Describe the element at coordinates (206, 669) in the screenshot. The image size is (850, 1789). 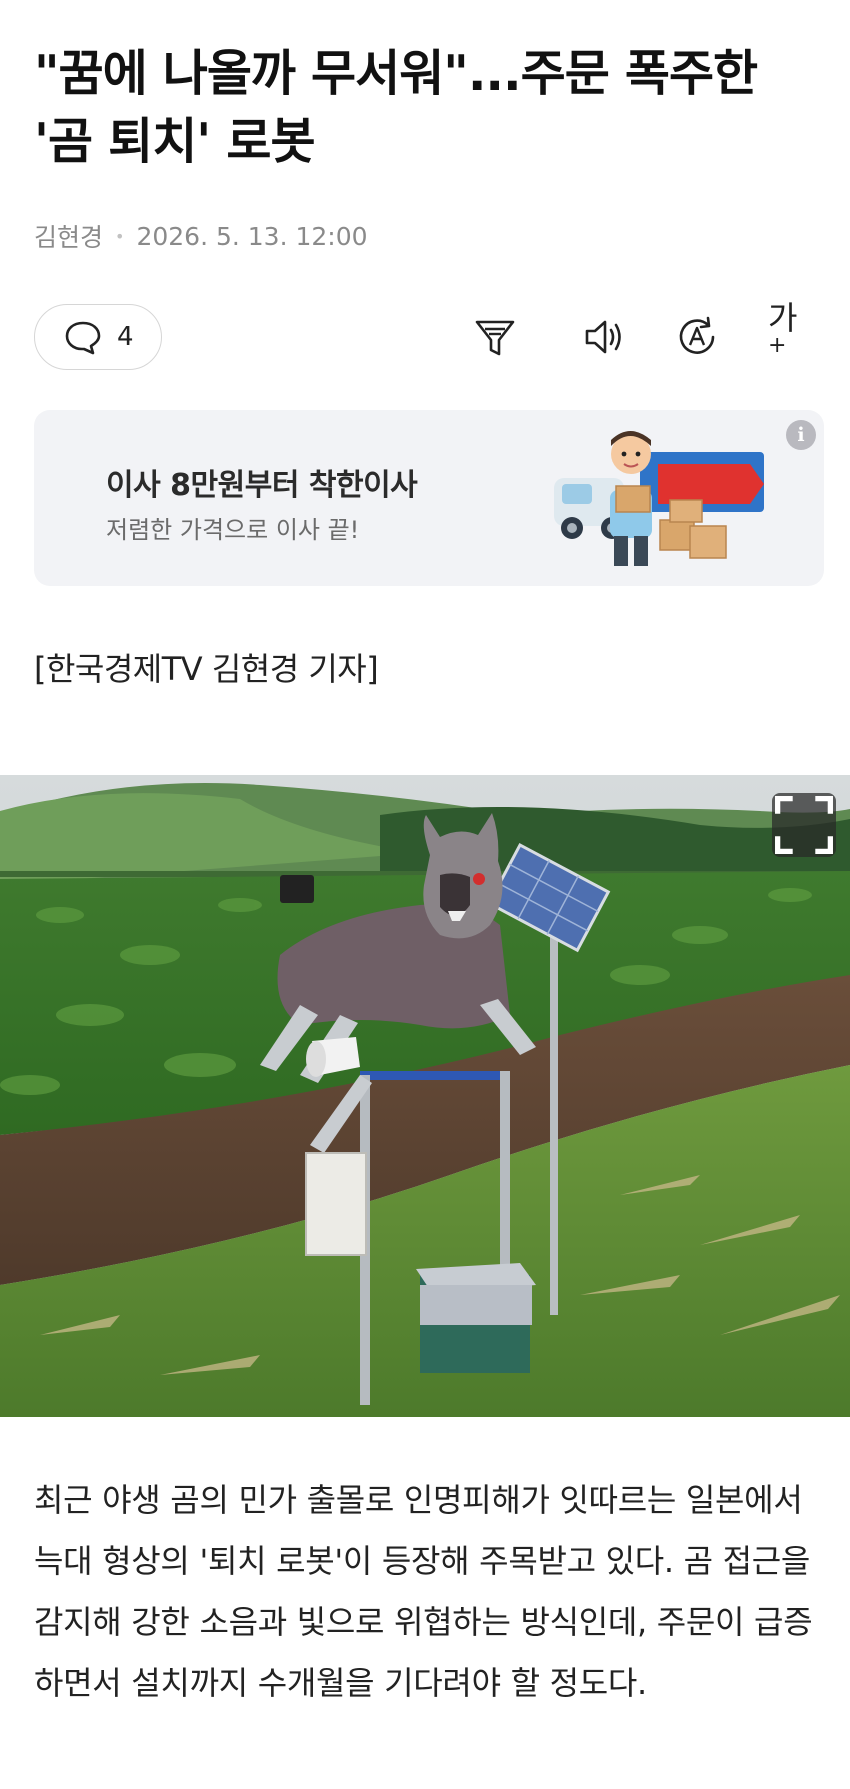
I see `reporter-credit: [한국경제TV 김현경 기자]` at that location.